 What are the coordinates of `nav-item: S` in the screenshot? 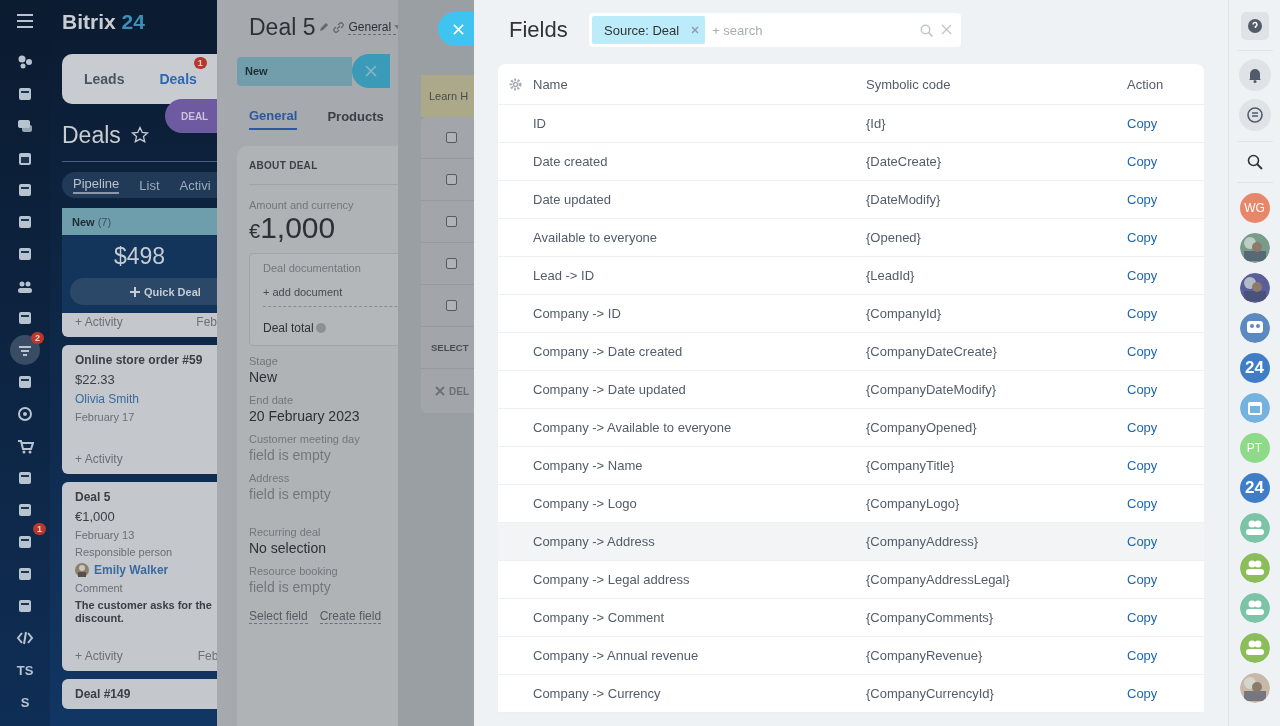 It's located at (25, 702).